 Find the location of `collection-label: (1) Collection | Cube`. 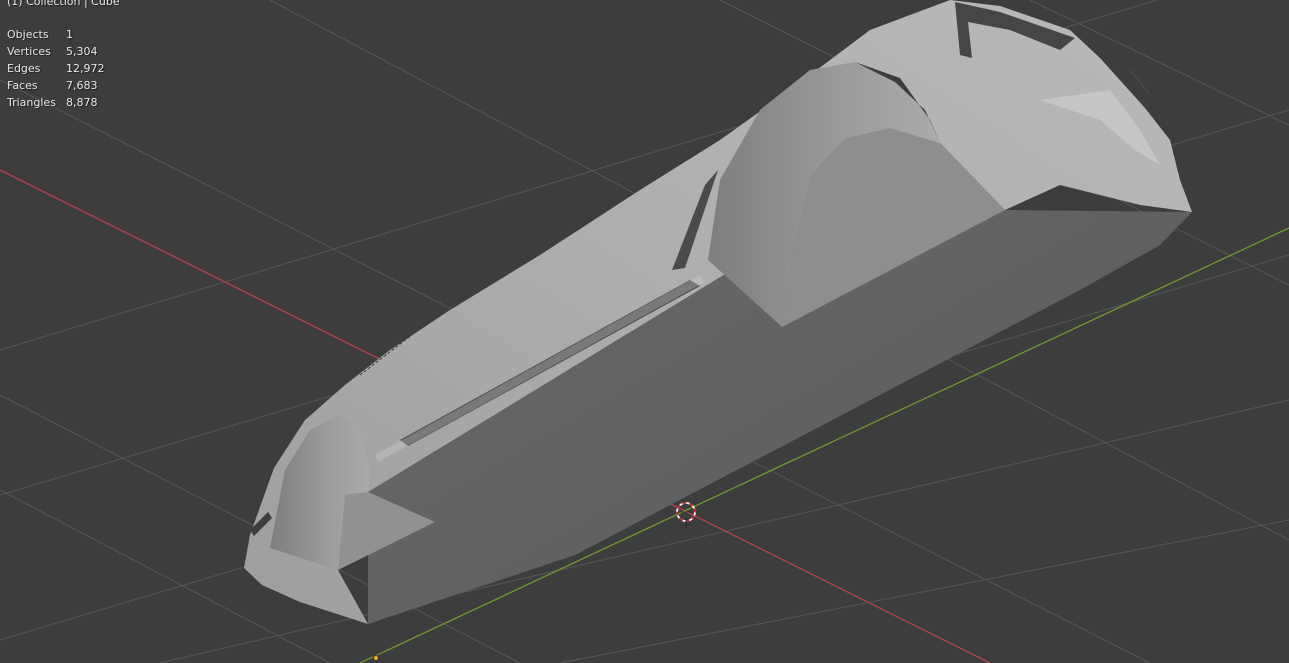

collection-label: (1) Collection | Cube is located at coordinates (63, 4).